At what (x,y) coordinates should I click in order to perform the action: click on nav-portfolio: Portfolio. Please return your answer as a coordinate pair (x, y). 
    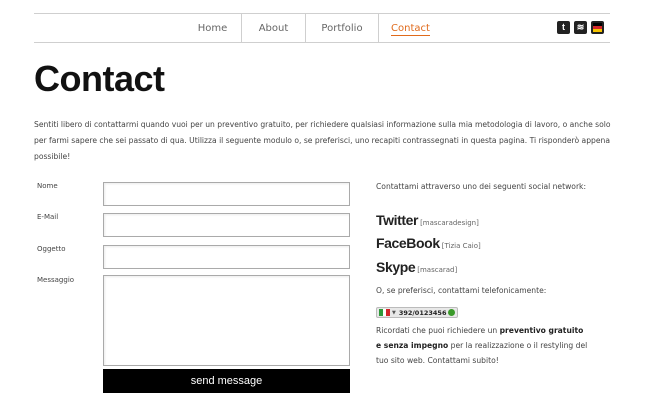
    Looking at the image, I should click on (342, 28).